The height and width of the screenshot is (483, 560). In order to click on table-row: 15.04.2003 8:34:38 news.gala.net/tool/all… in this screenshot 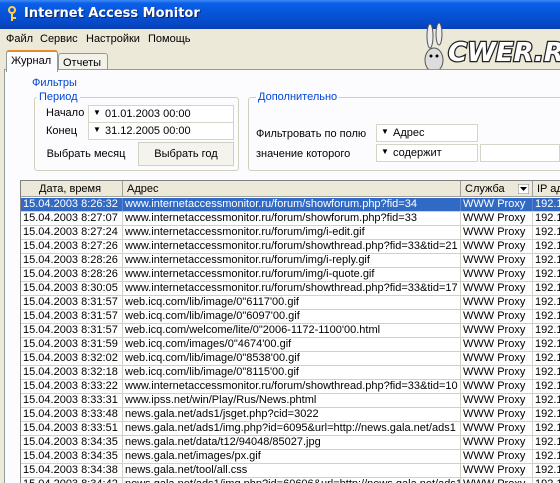, I will do `click(290, 471)`.